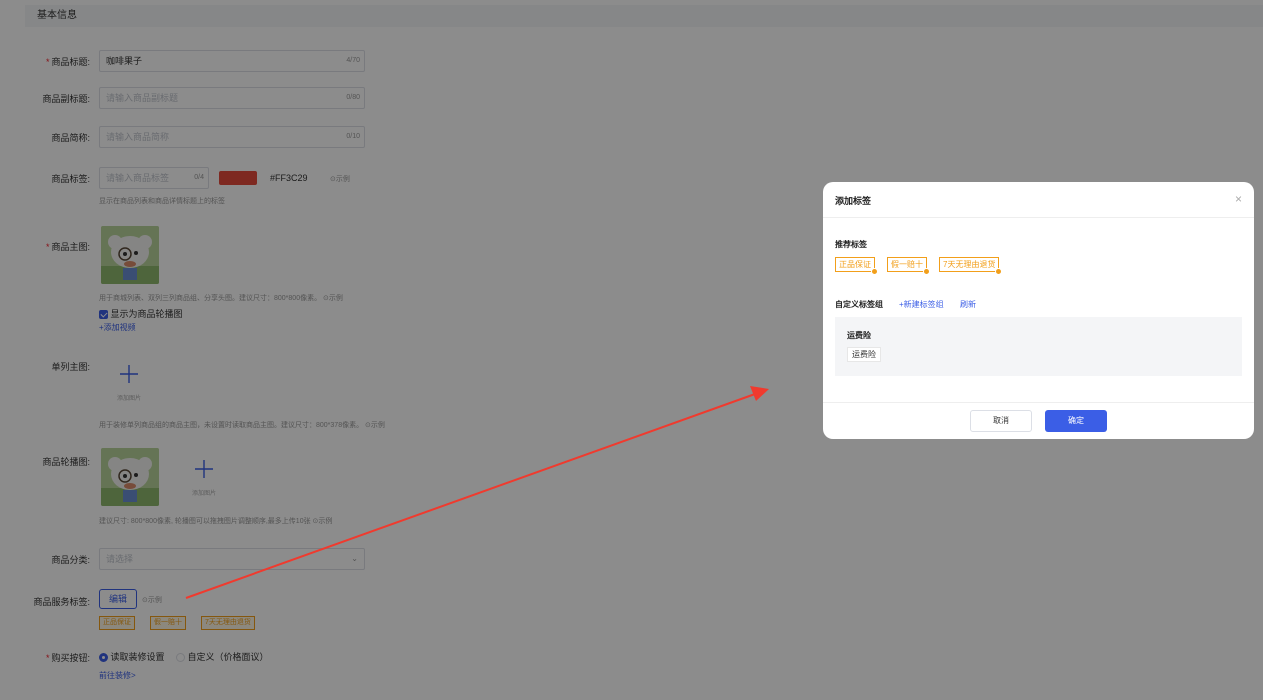 Image resolution: width=1263 pixels, height=700 pixels. What do you see at coordinates (971, 266) in the screenshot?
I see `recommended-tag: 7天无理由退货` at bounding box center [971, 266].